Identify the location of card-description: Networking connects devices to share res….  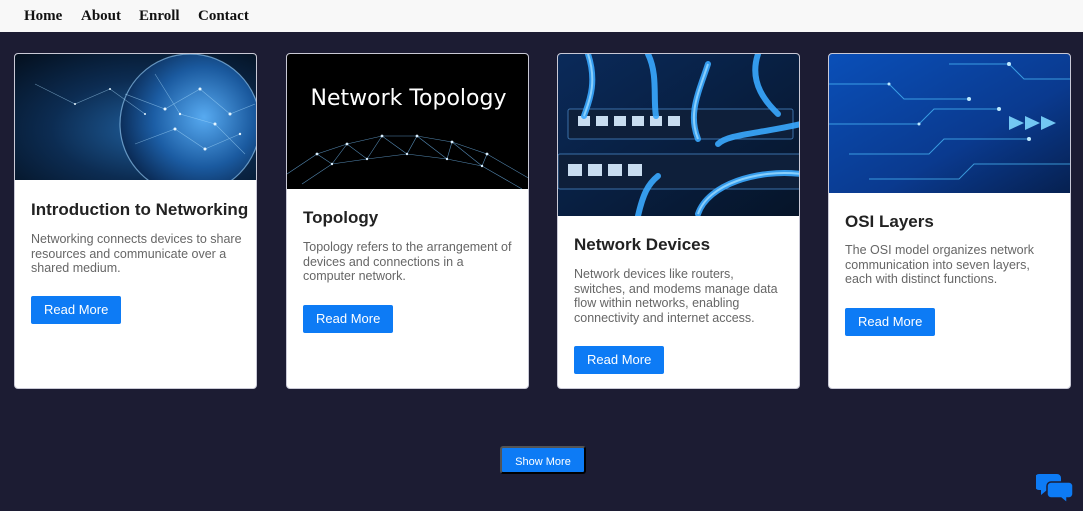
(136, 253).